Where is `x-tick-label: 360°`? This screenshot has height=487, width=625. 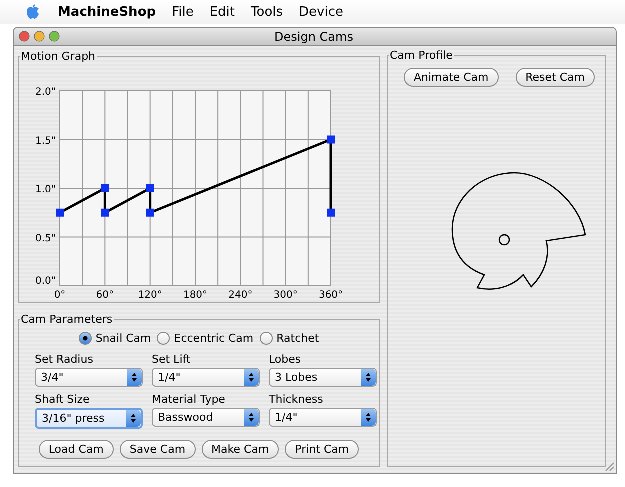
x-tick-label: 360° is located at coordinates (331, 295).